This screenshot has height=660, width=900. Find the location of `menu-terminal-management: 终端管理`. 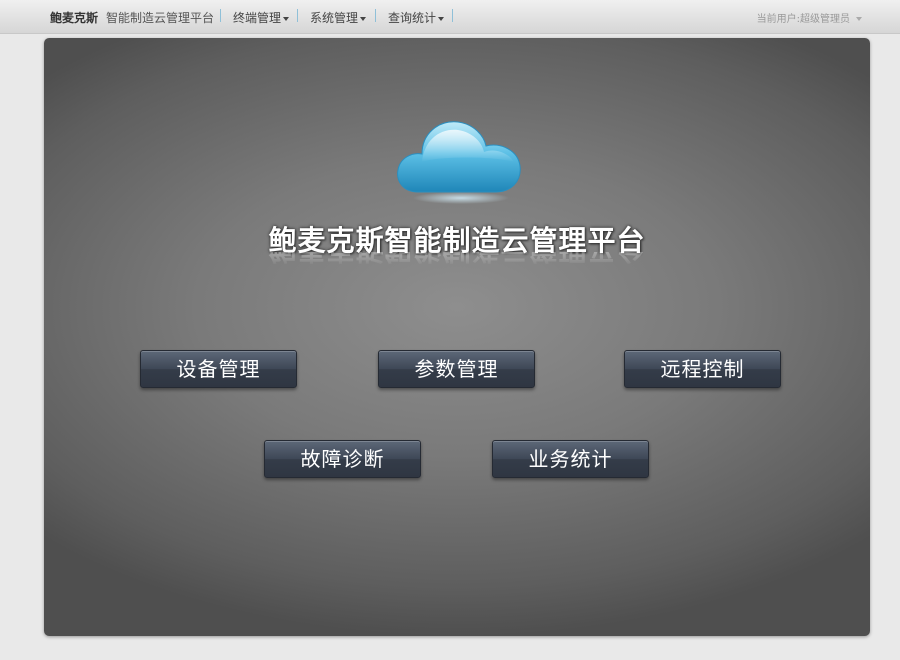

menu-terminal-management: 终端管理 is located at coordinates (261, 17).